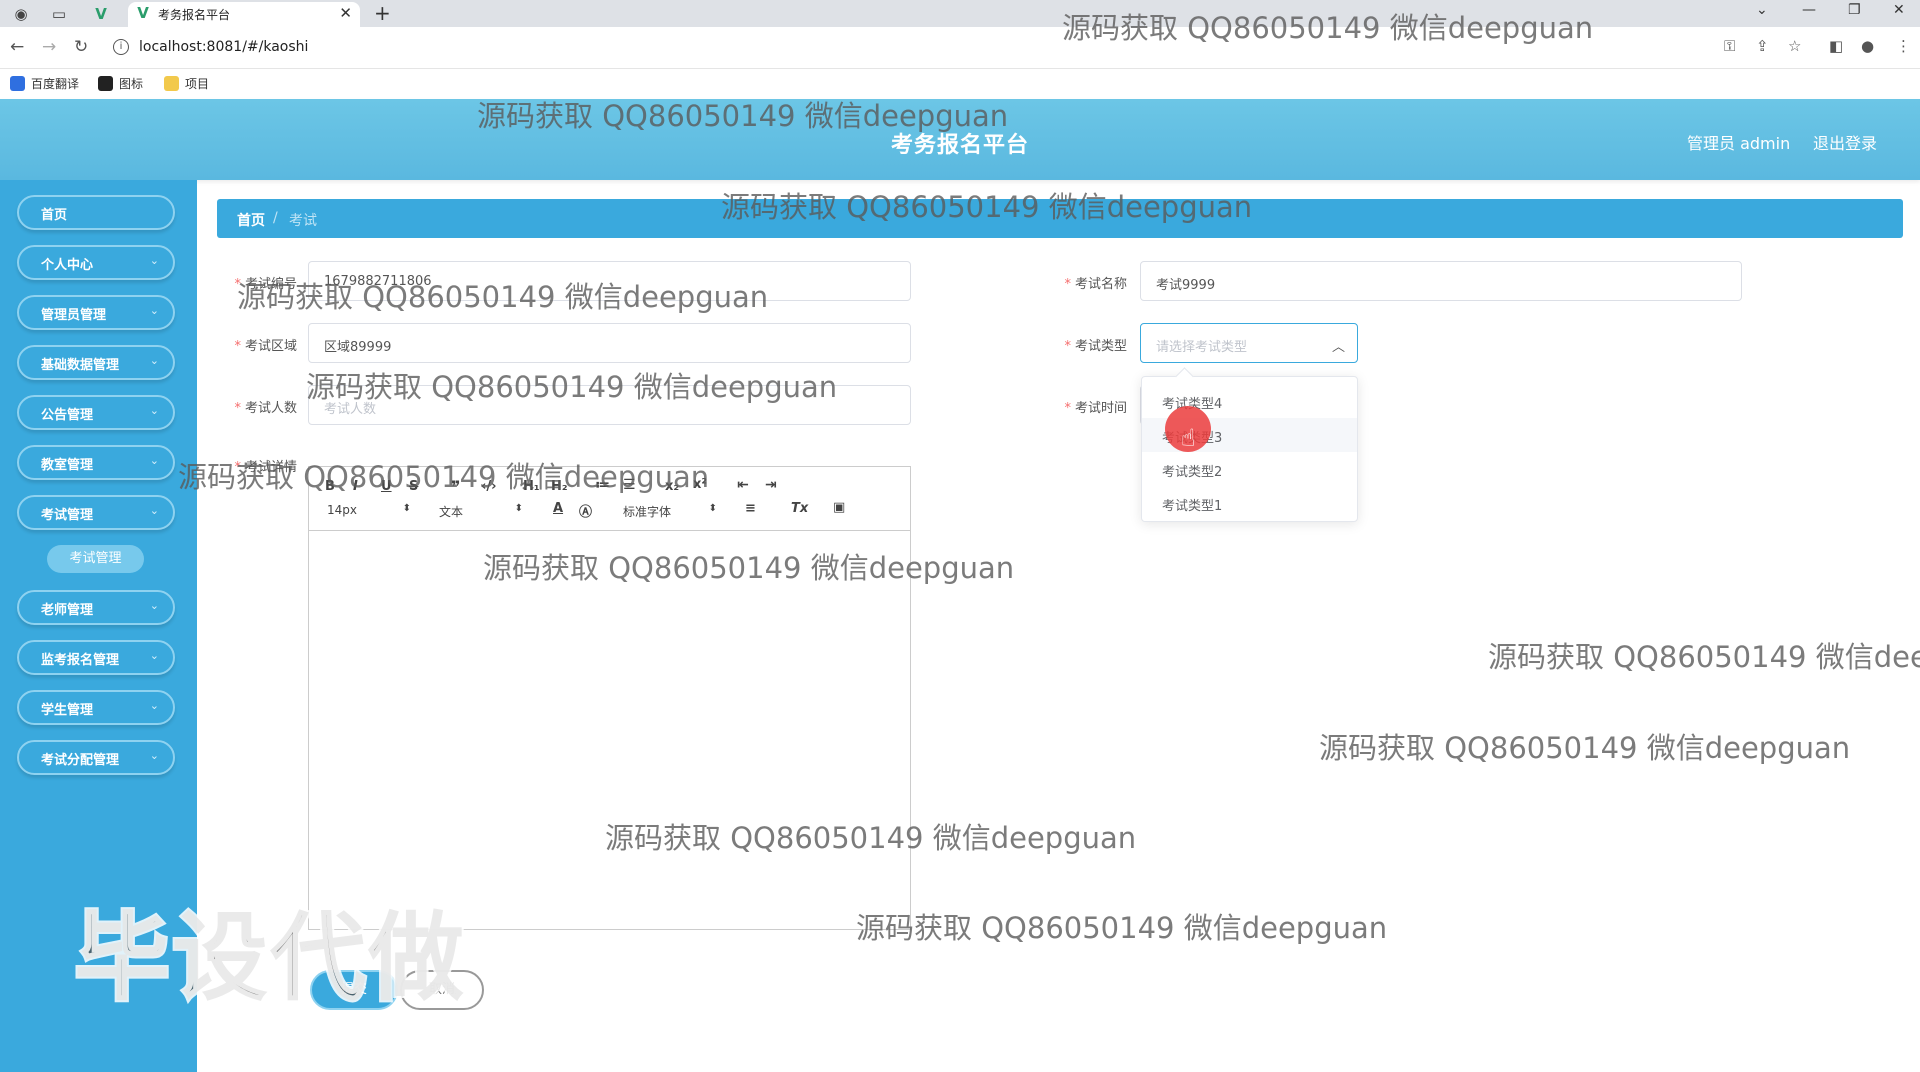 The height and width of the screenshot is (1072, 1920). I want to click on sidebar-item-label: 管理员管理, so click(74, 315).